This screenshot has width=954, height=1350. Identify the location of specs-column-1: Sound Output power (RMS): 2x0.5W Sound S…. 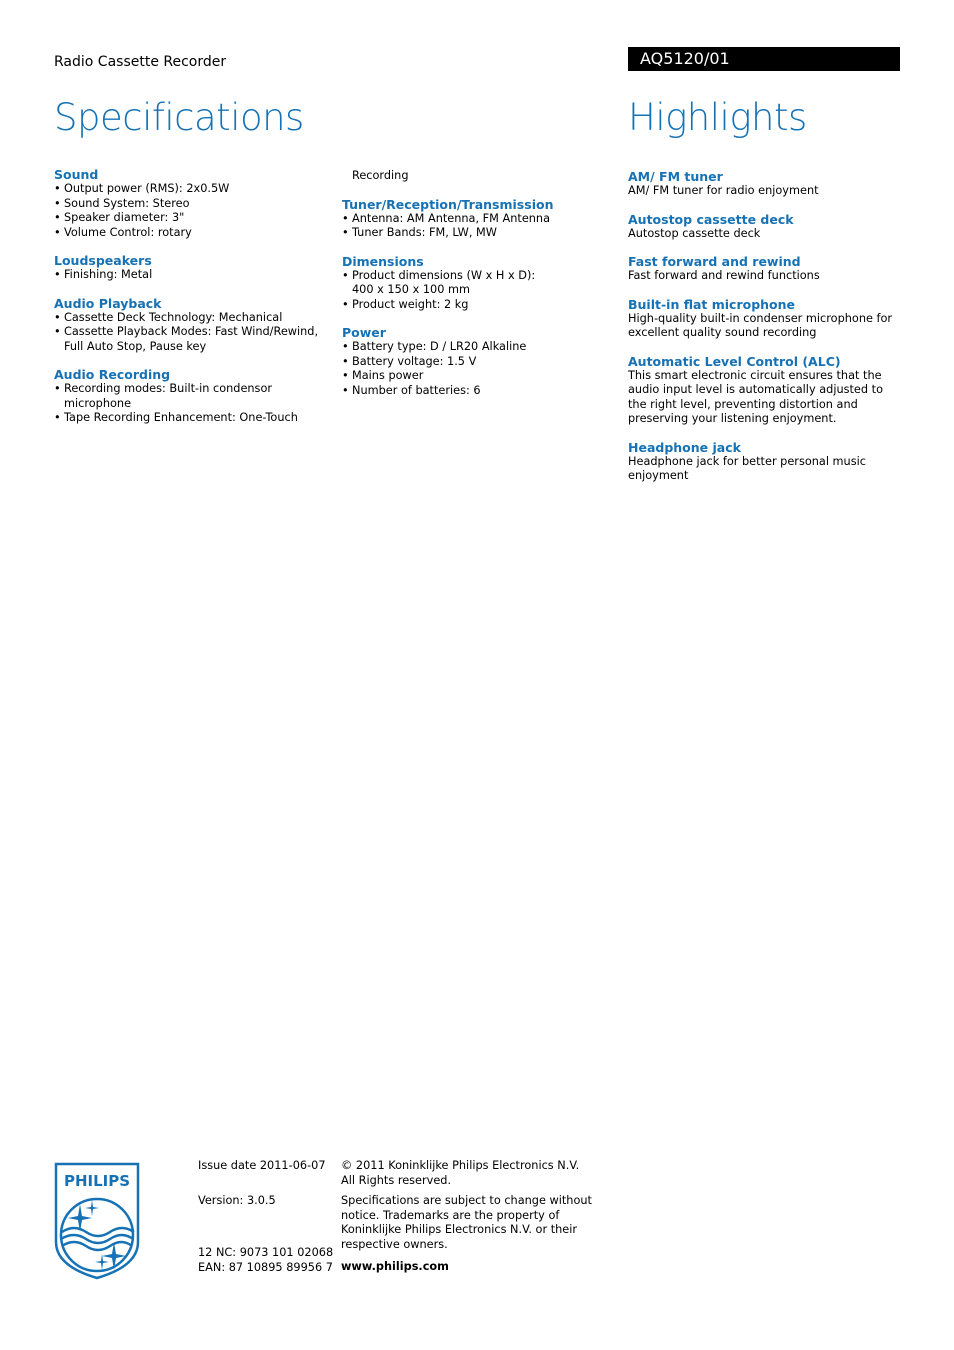
(191, 303).